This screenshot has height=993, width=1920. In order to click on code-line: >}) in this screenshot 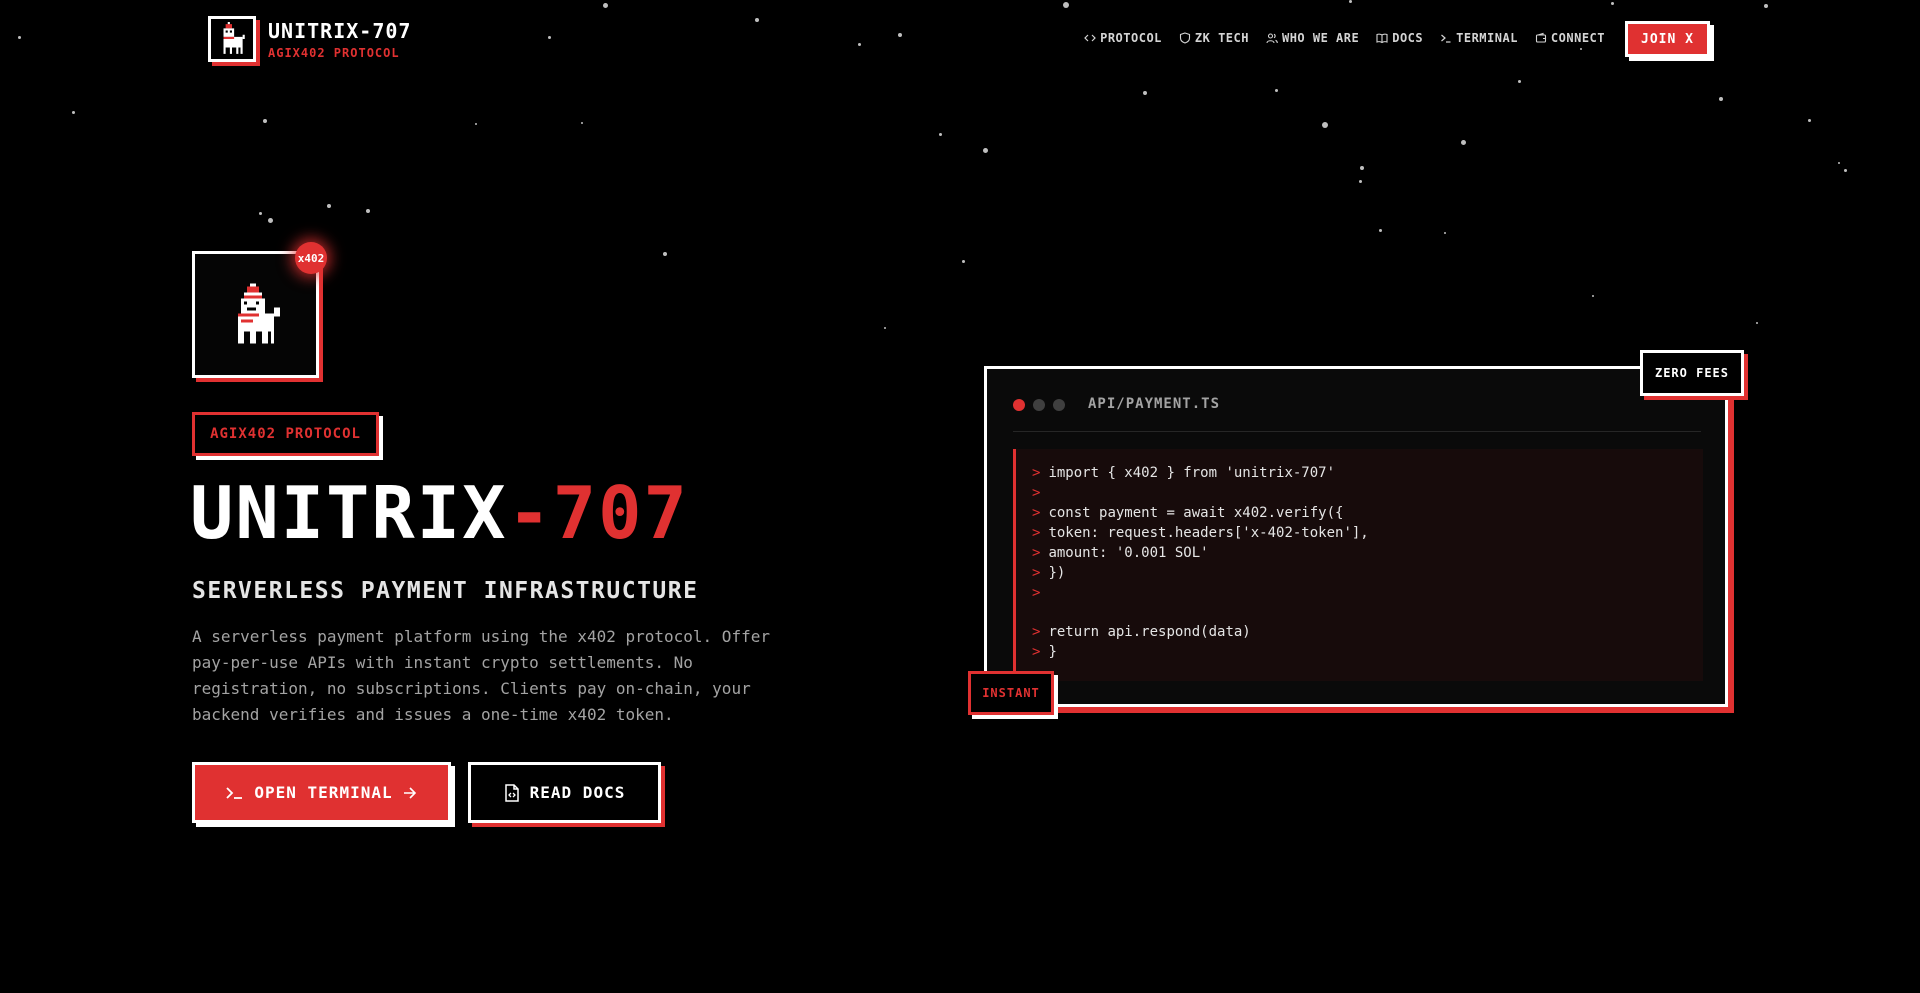, I will do `click(1367, 573)`.